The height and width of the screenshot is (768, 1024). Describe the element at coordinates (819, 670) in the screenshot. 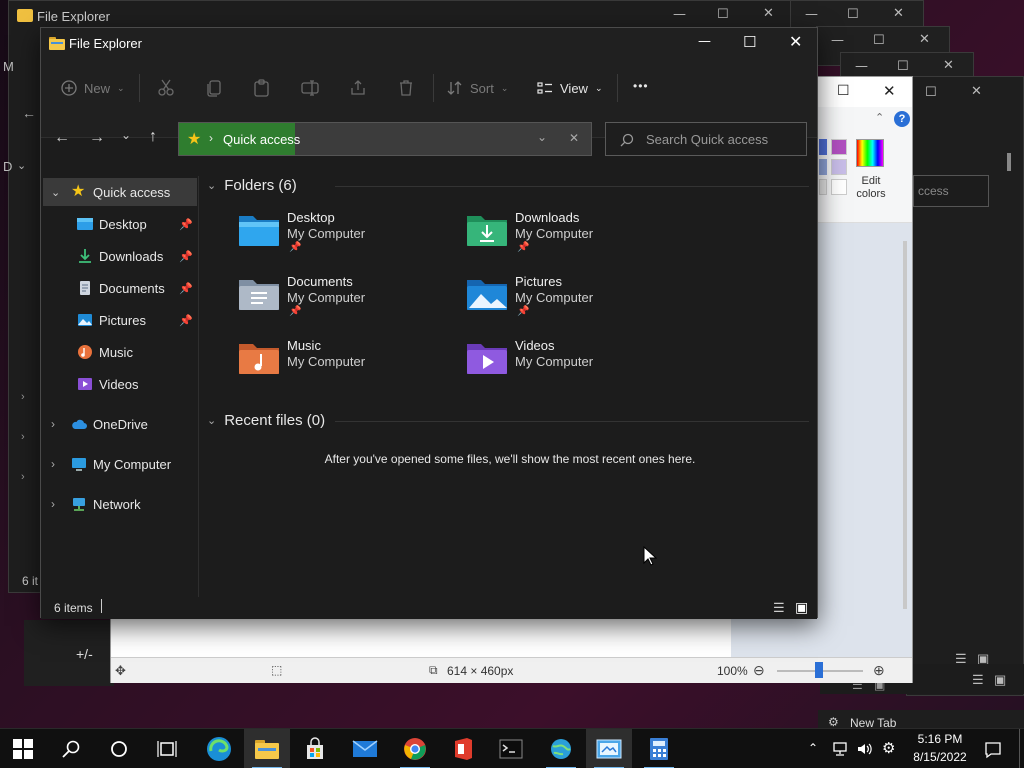

I see `zoom-slider-thumb` at that location.